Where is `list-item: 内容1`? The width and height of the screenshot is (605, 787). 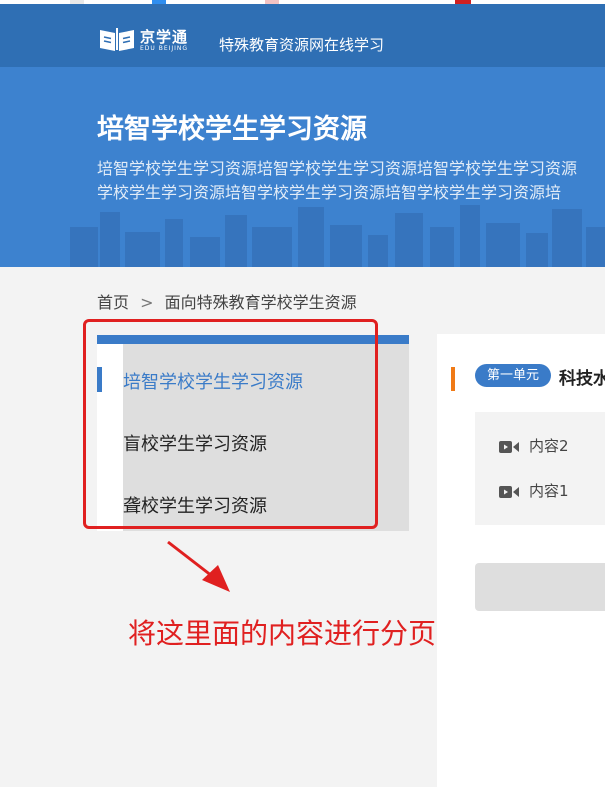
list-item: 内容1 is located at coordinates (534, 490).